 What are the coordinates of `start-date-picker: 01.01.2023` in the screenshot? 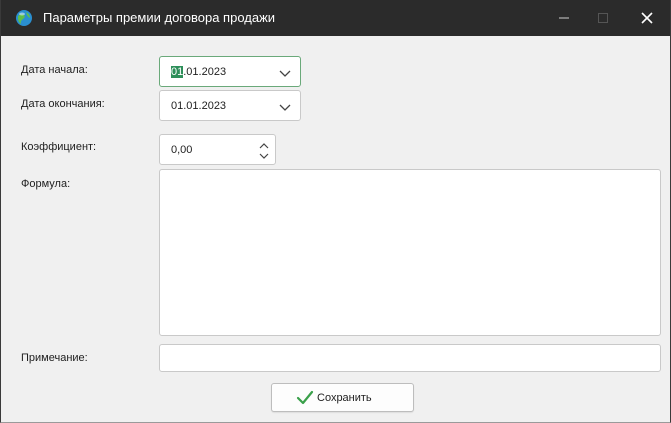 It's located at (230, 71).